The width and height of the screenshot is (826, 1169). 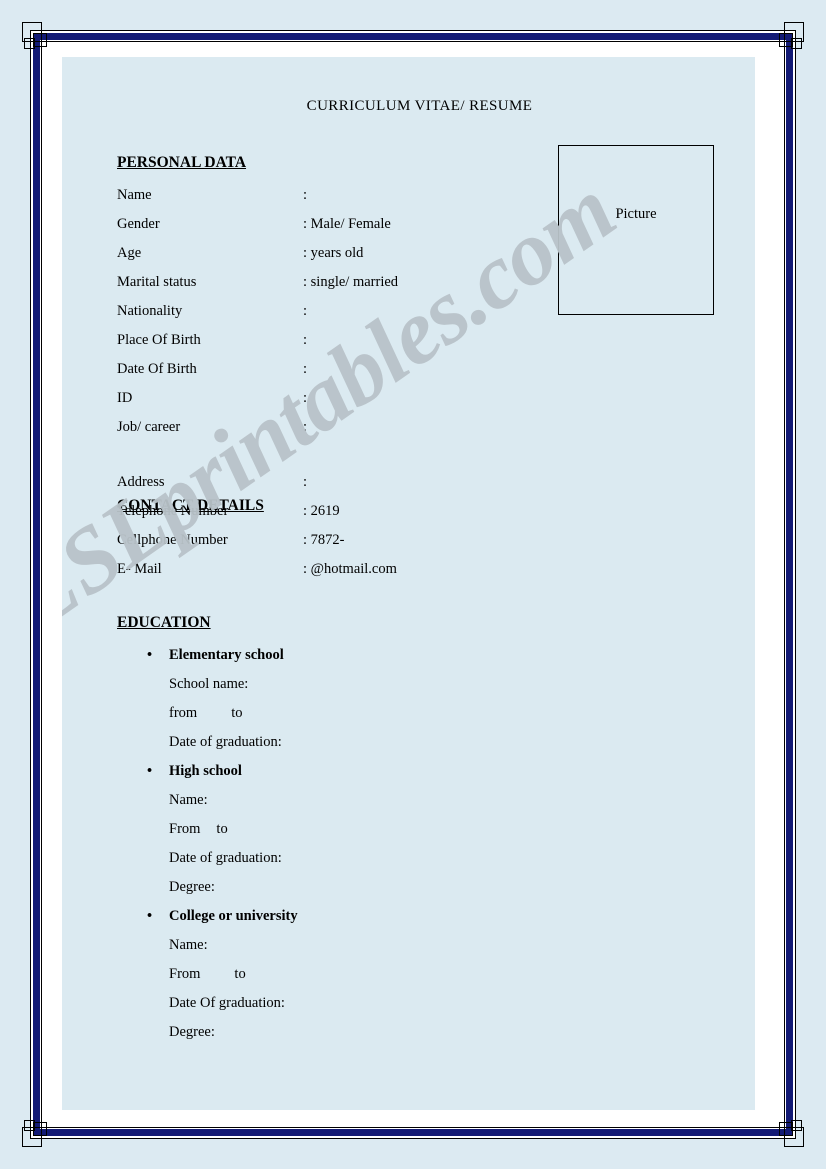 I want to click on corner-ornament-bottom-left, so click(x=39, y=1130).